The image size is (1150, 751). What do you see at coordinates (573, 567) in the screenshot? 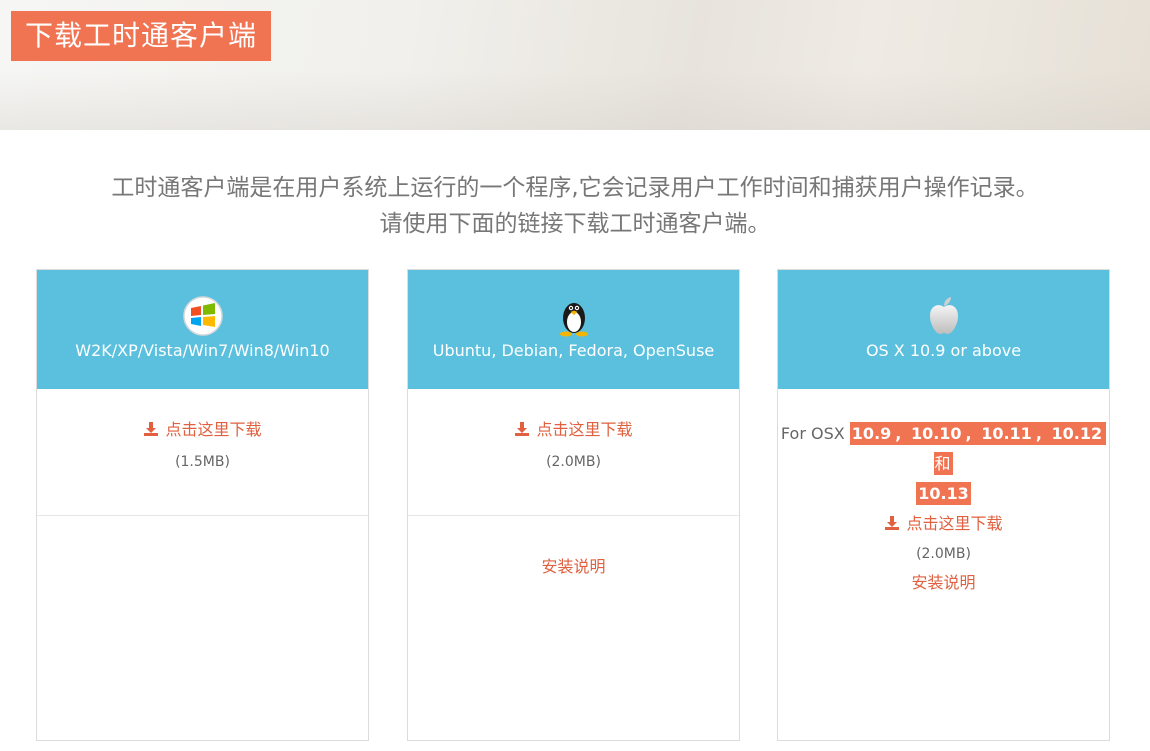
I see `install-guide-link-linux: 安装说明` at bounding box center [573, 567].